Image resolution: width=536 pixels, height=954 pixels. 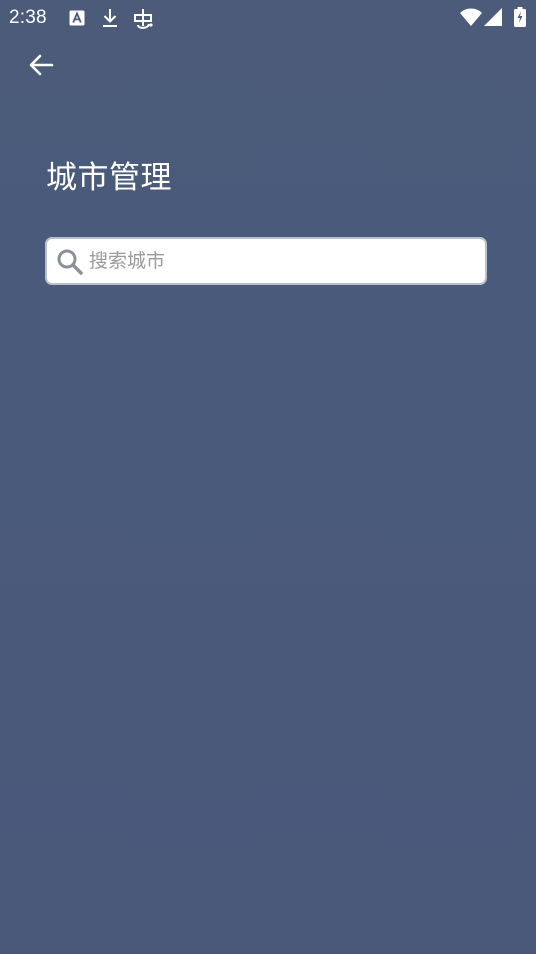 What do you see at coordinates (283, 261) in the screenshot?
I see `search-input` at bounding box center [283, 261].